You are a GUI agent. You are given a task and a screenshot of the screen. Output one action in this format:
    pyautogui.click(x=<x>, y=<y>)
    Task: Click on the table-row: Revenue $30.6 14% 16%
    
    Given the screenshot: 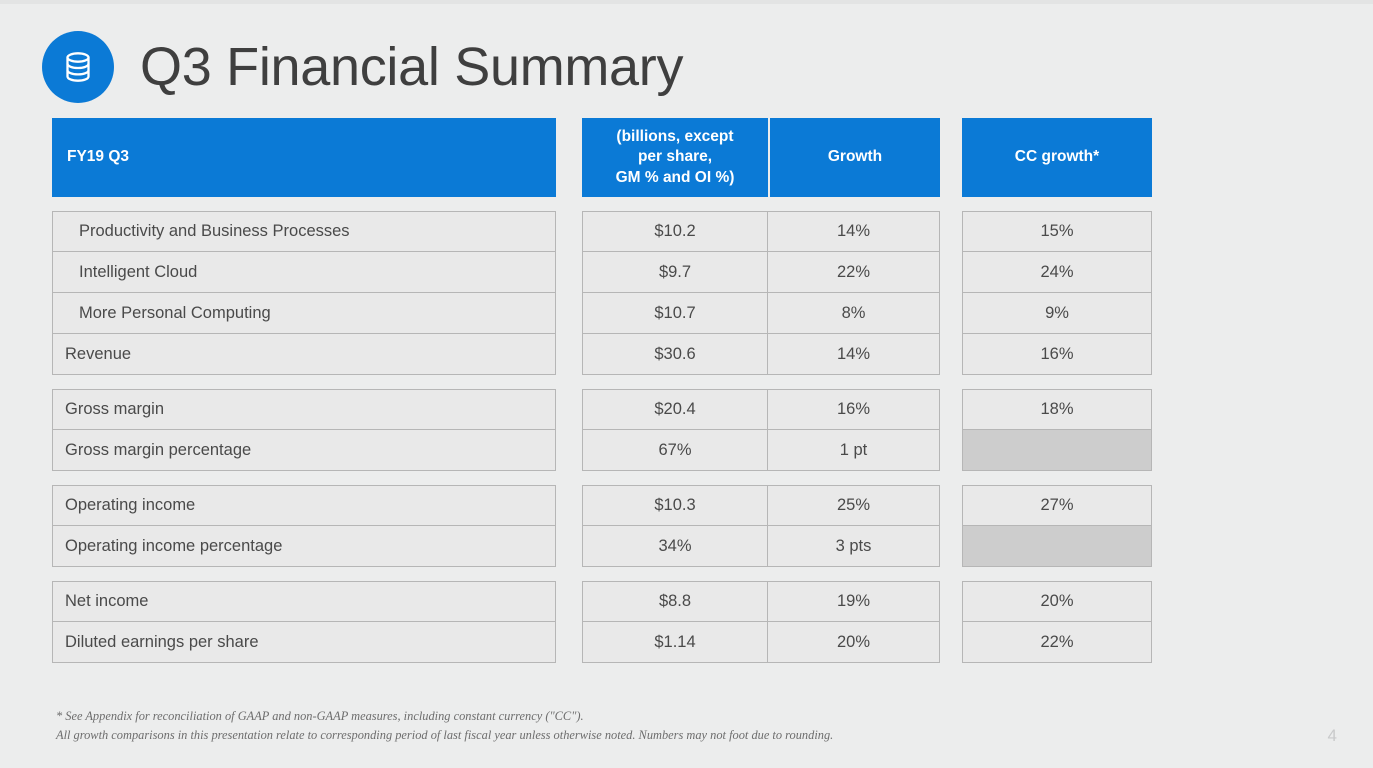 What is the action you would take?
    pyautogui.click(x=602, y=354)
    